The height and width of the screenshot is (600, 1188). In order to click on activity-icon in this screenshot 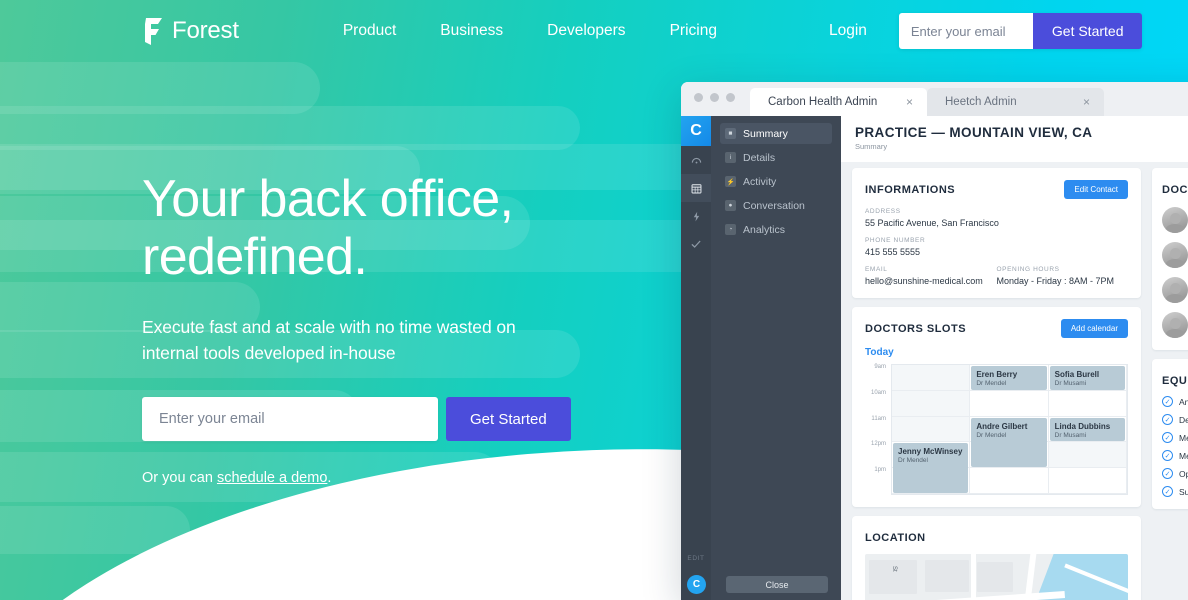, I will do `click(696, 216)`.